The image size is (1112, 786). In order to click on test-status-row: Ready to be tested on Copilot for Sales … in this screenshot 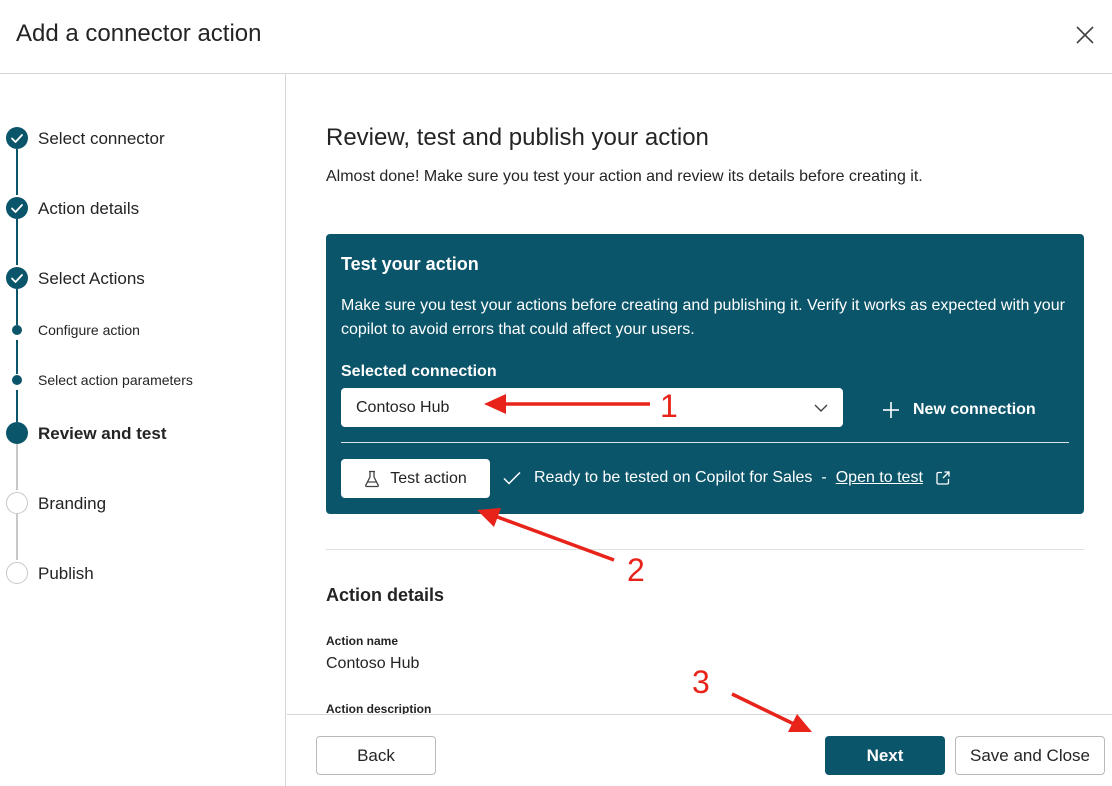, I will do `click(726, 478)`.